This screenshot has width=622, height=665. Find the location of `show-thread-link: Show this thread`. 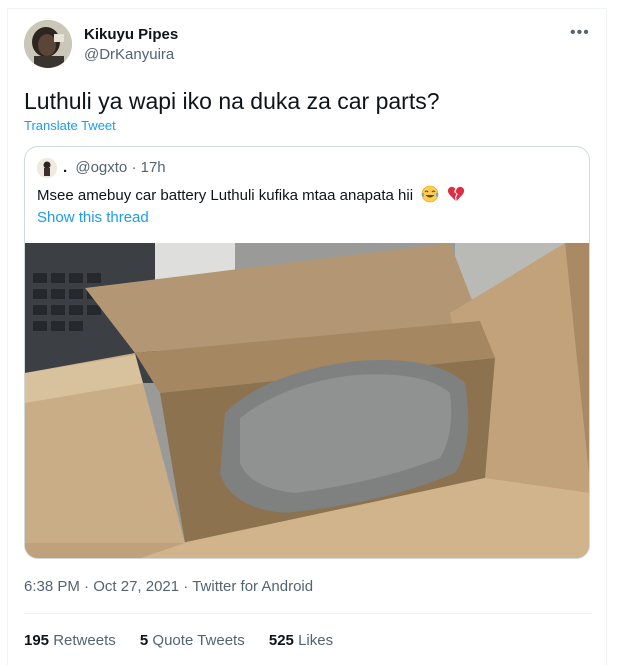

show-thread-link: Show this thread is located at coordinates (93, 217).